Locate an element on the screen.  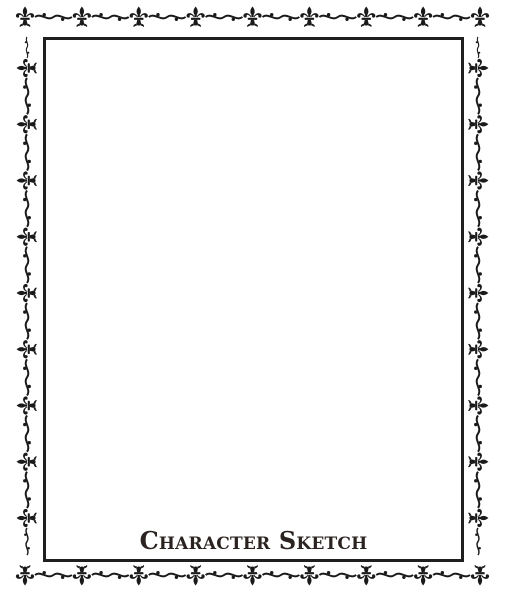
caption-title: Character Sketch is located at coordinates (253, 540).